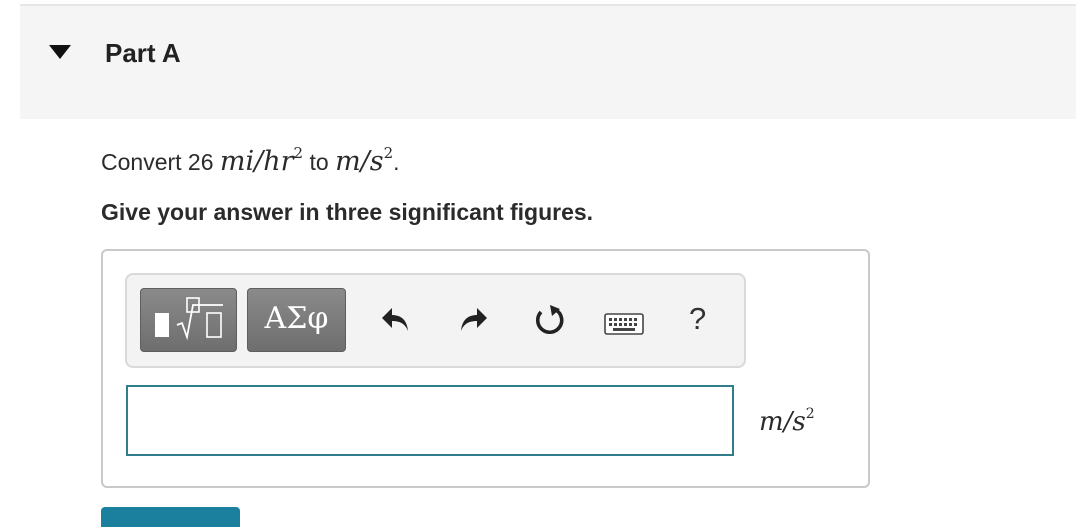 This screenshot has width=1076, height=527. Describe the element at coordinates (319, 162) in the screenshot. I see `question-middle: to` at that location.